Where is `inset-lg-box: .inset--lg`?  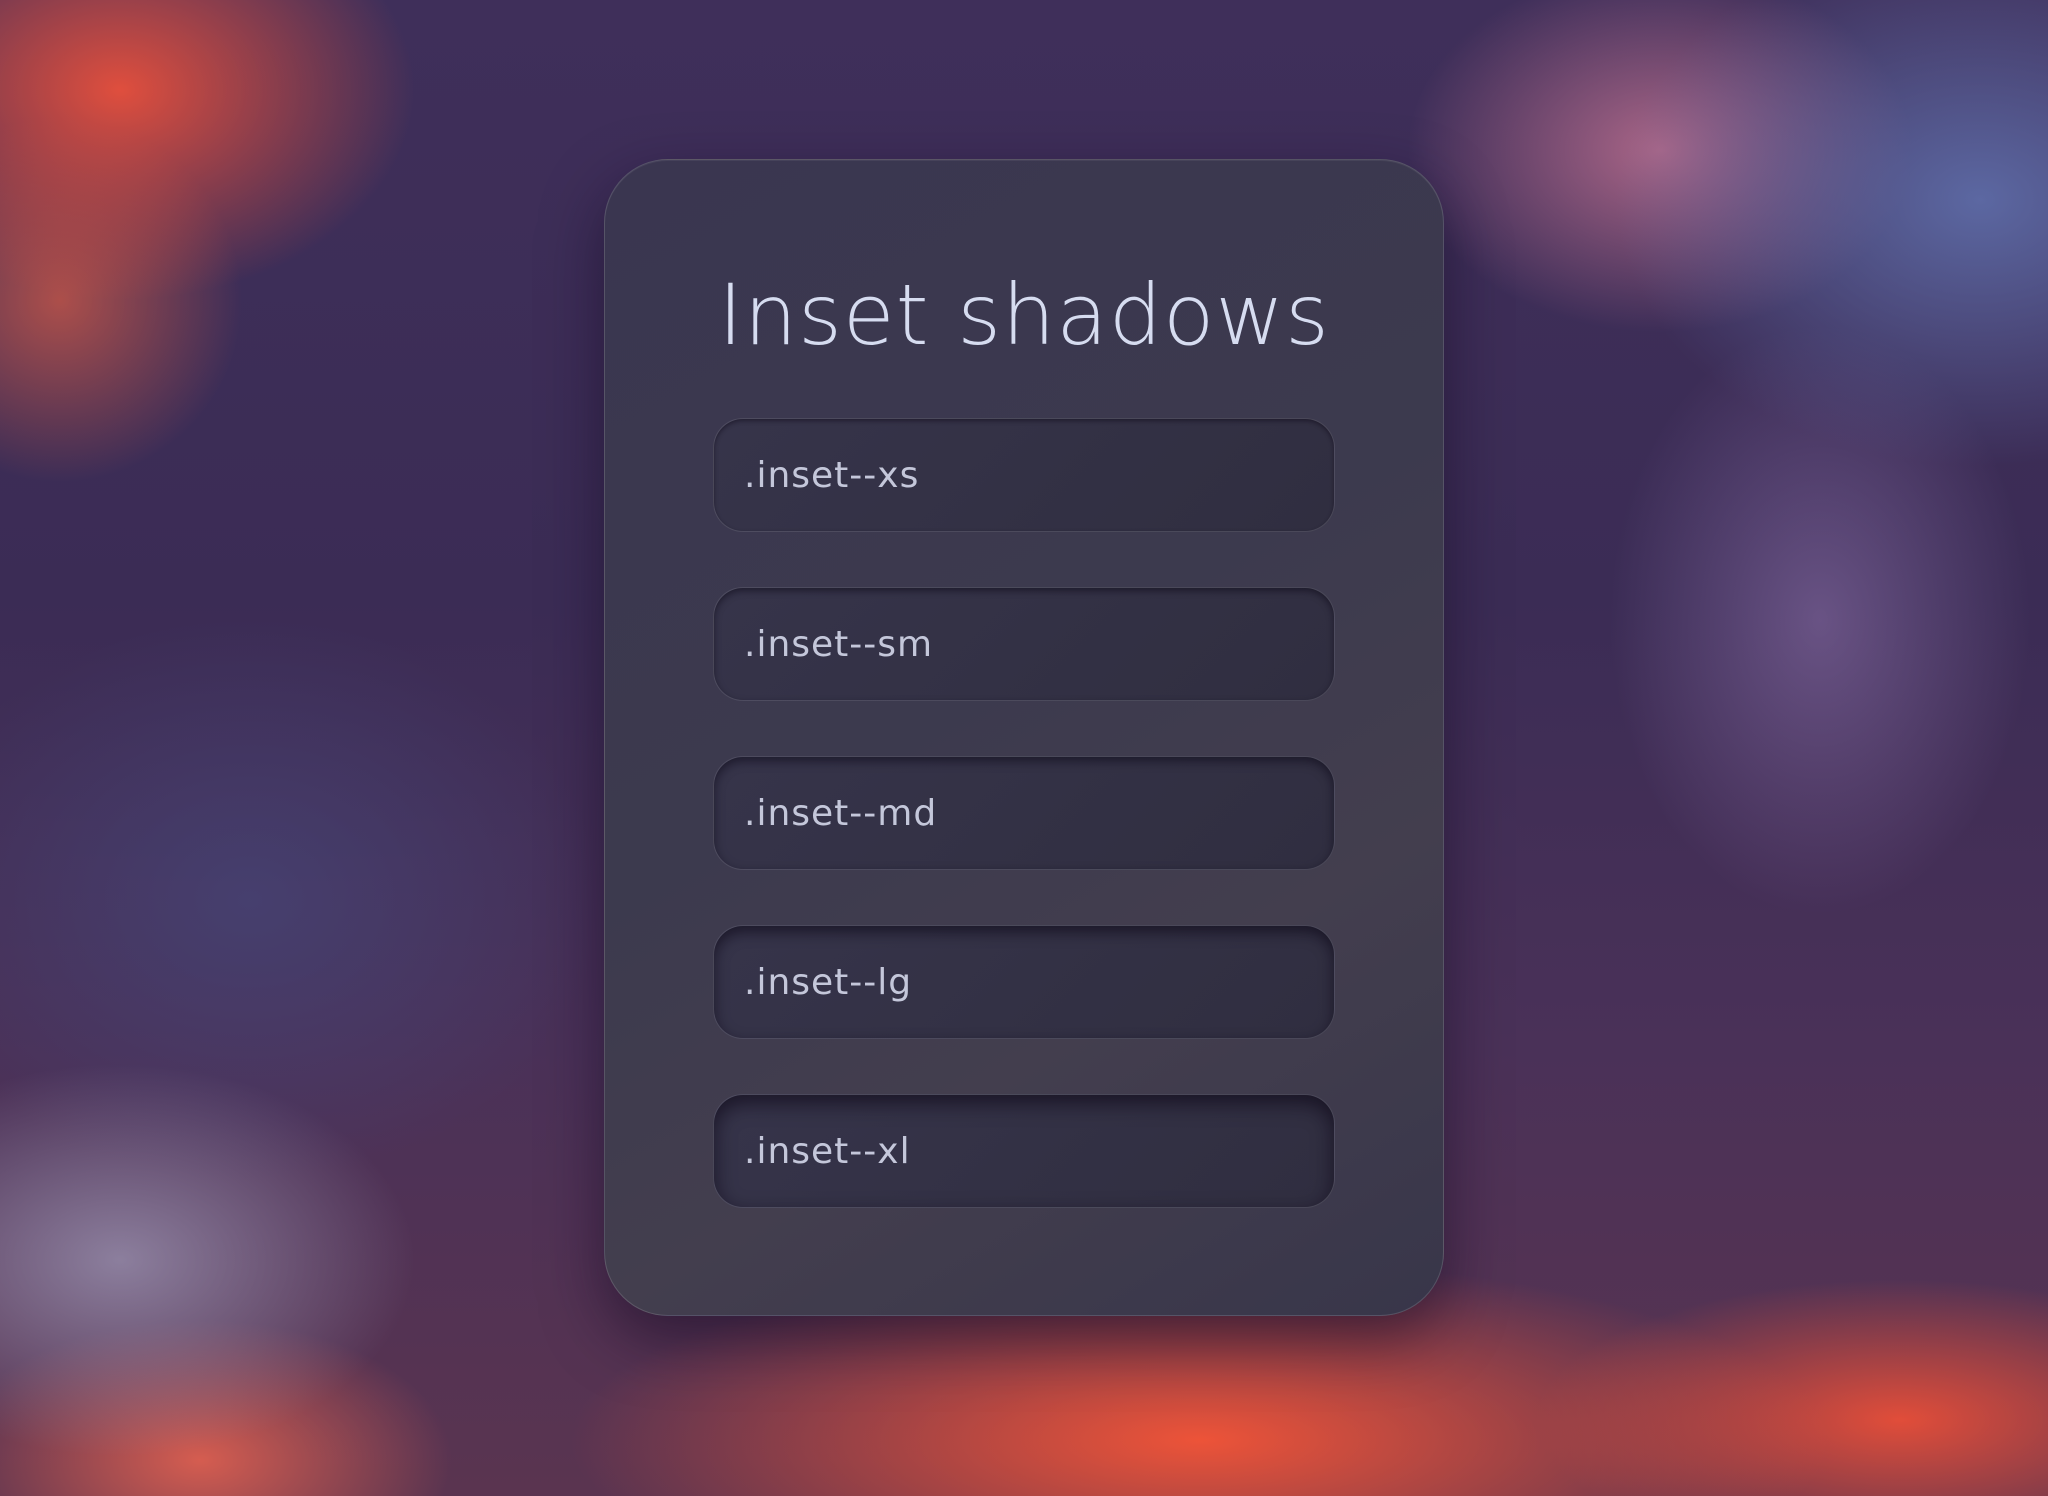 inset-lg-box: .inset--lg is located at coordinates (1024, 982).